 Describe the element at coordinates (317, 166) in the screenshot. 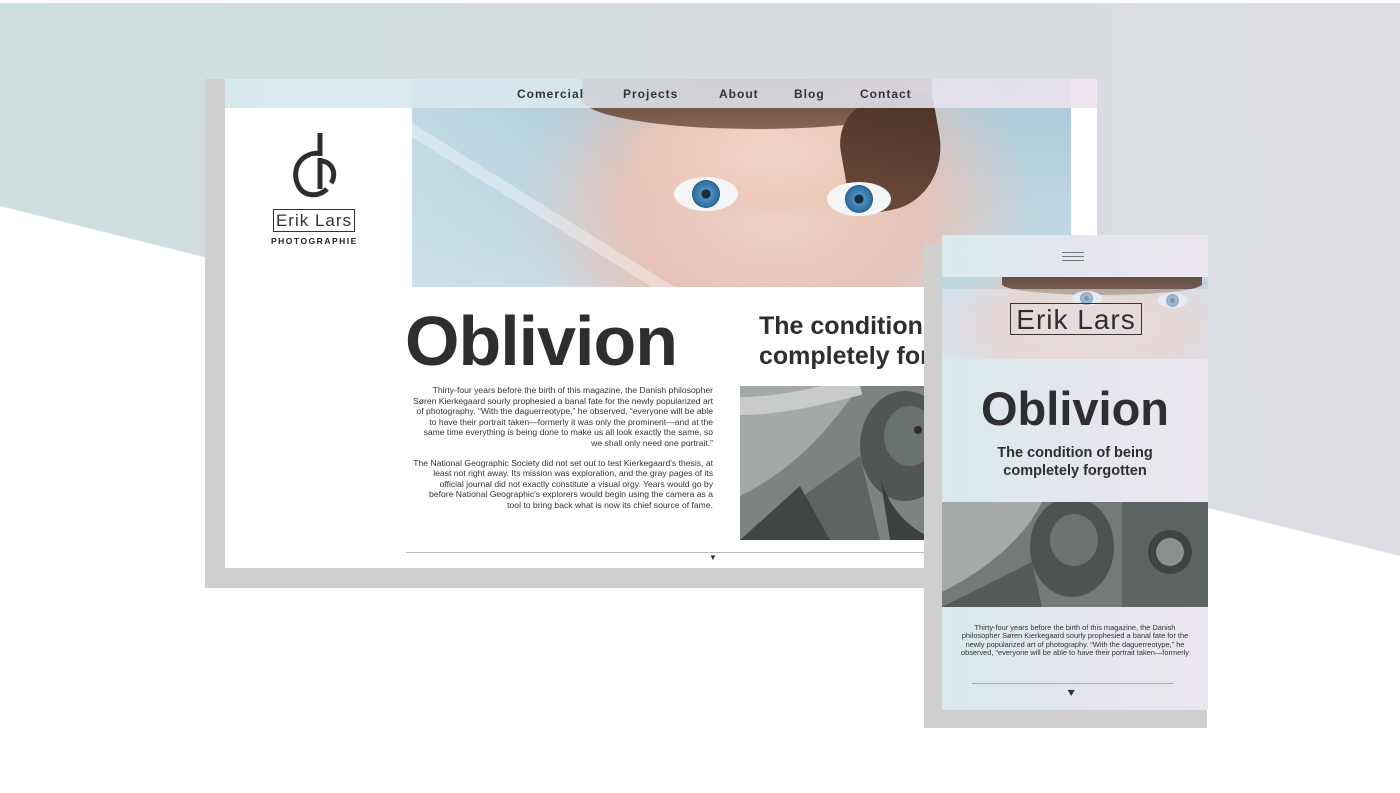

I see `logo-monogram-icon` at that location.